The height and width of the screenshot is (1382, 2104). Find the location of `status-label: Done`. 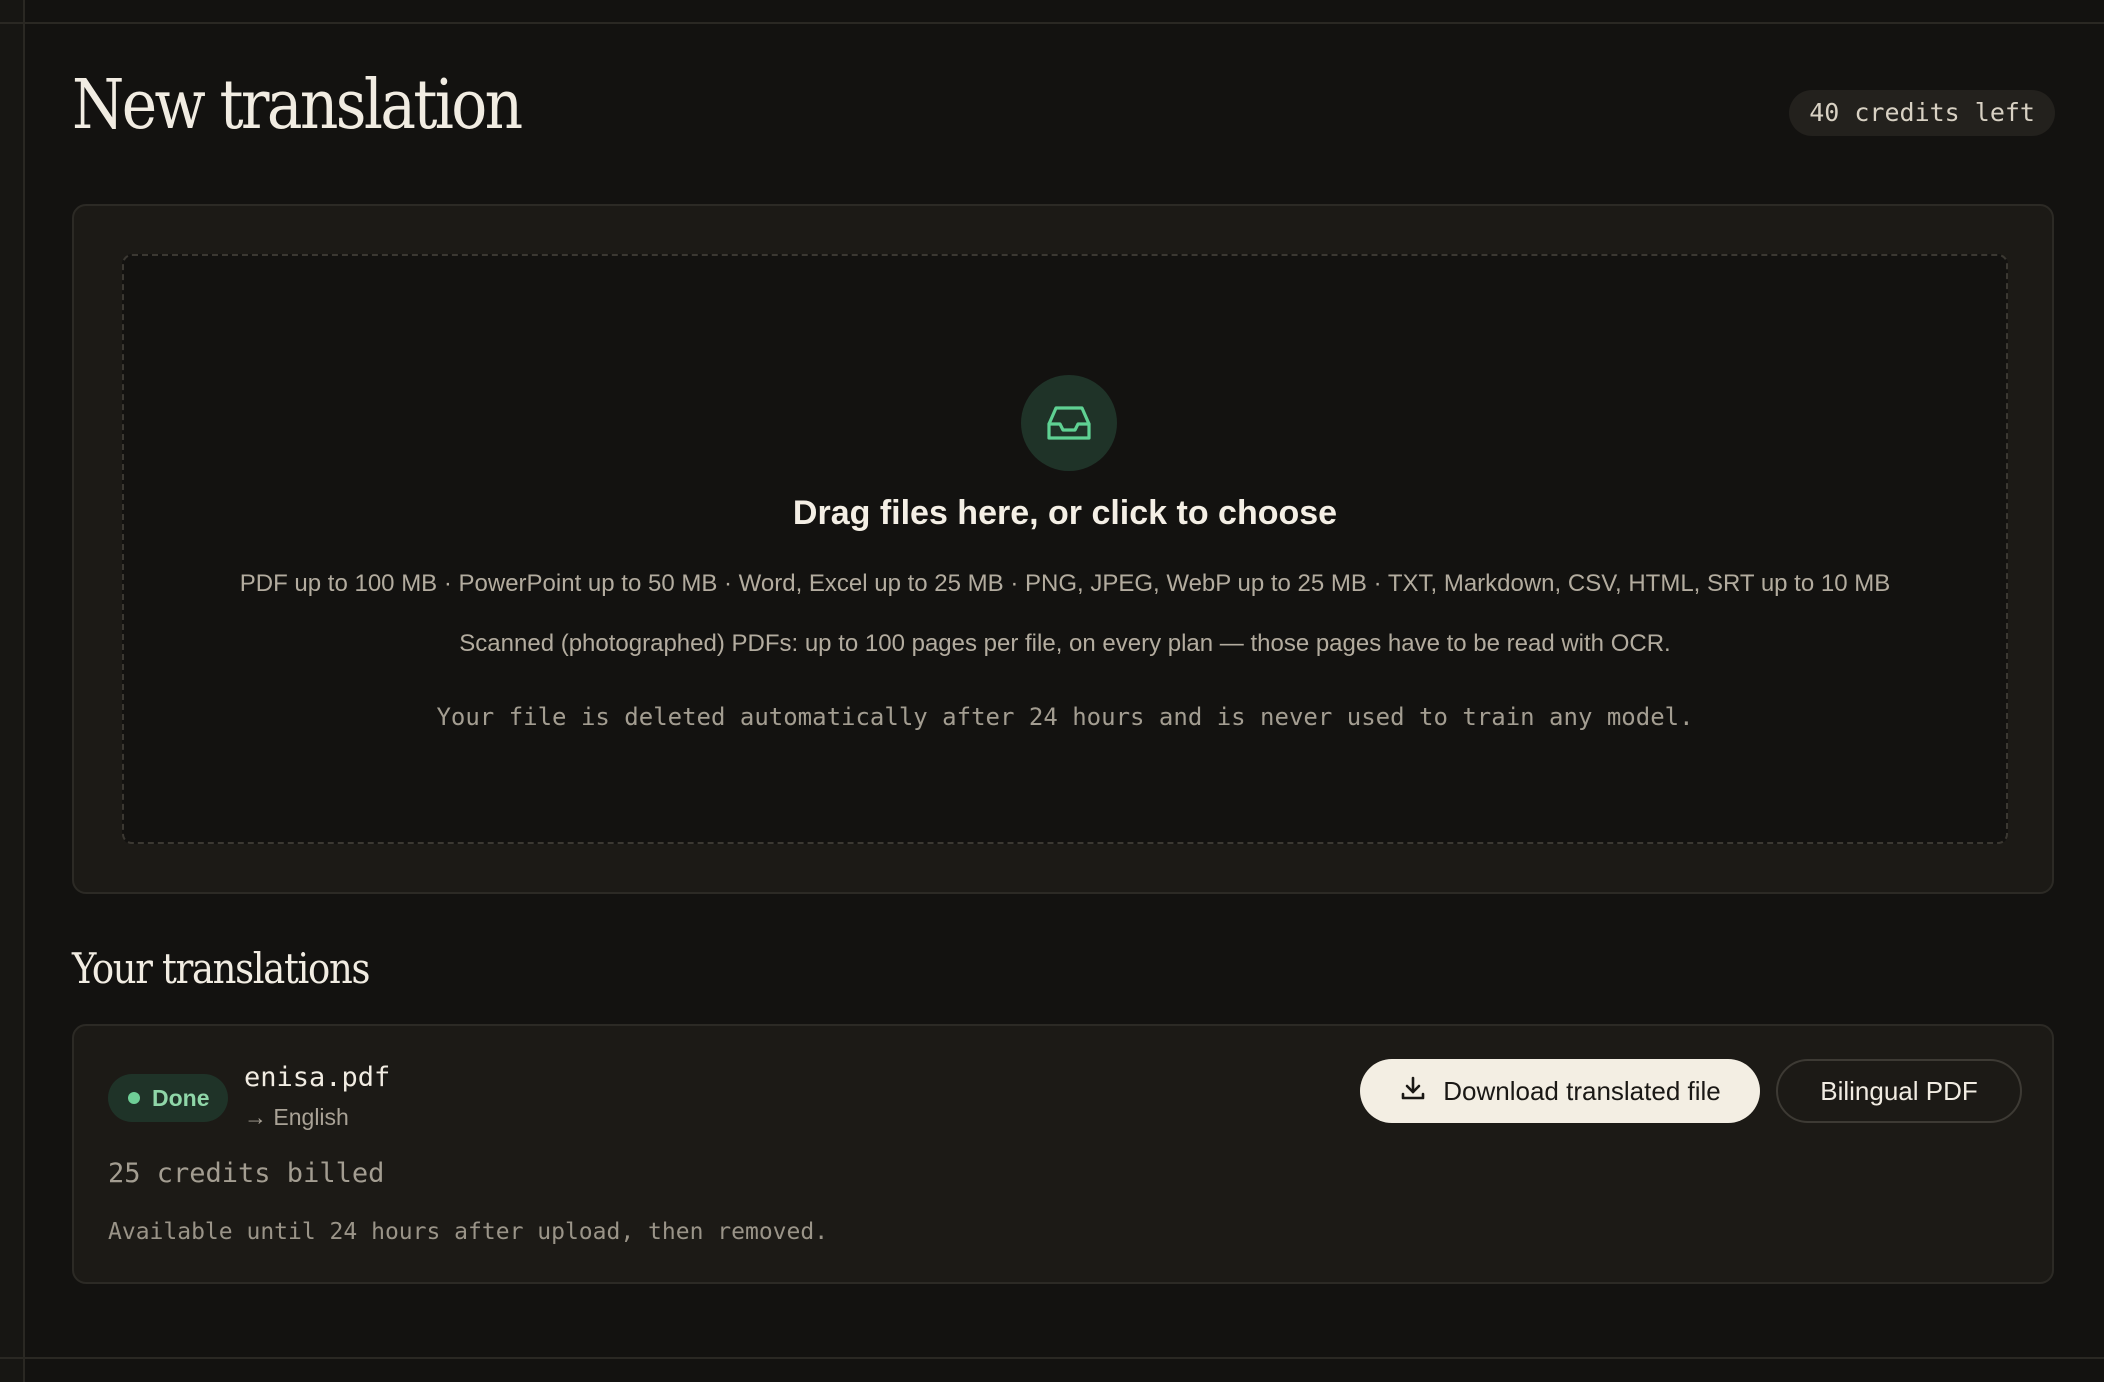

status-label: Done is located at coordinates (181, 1097).